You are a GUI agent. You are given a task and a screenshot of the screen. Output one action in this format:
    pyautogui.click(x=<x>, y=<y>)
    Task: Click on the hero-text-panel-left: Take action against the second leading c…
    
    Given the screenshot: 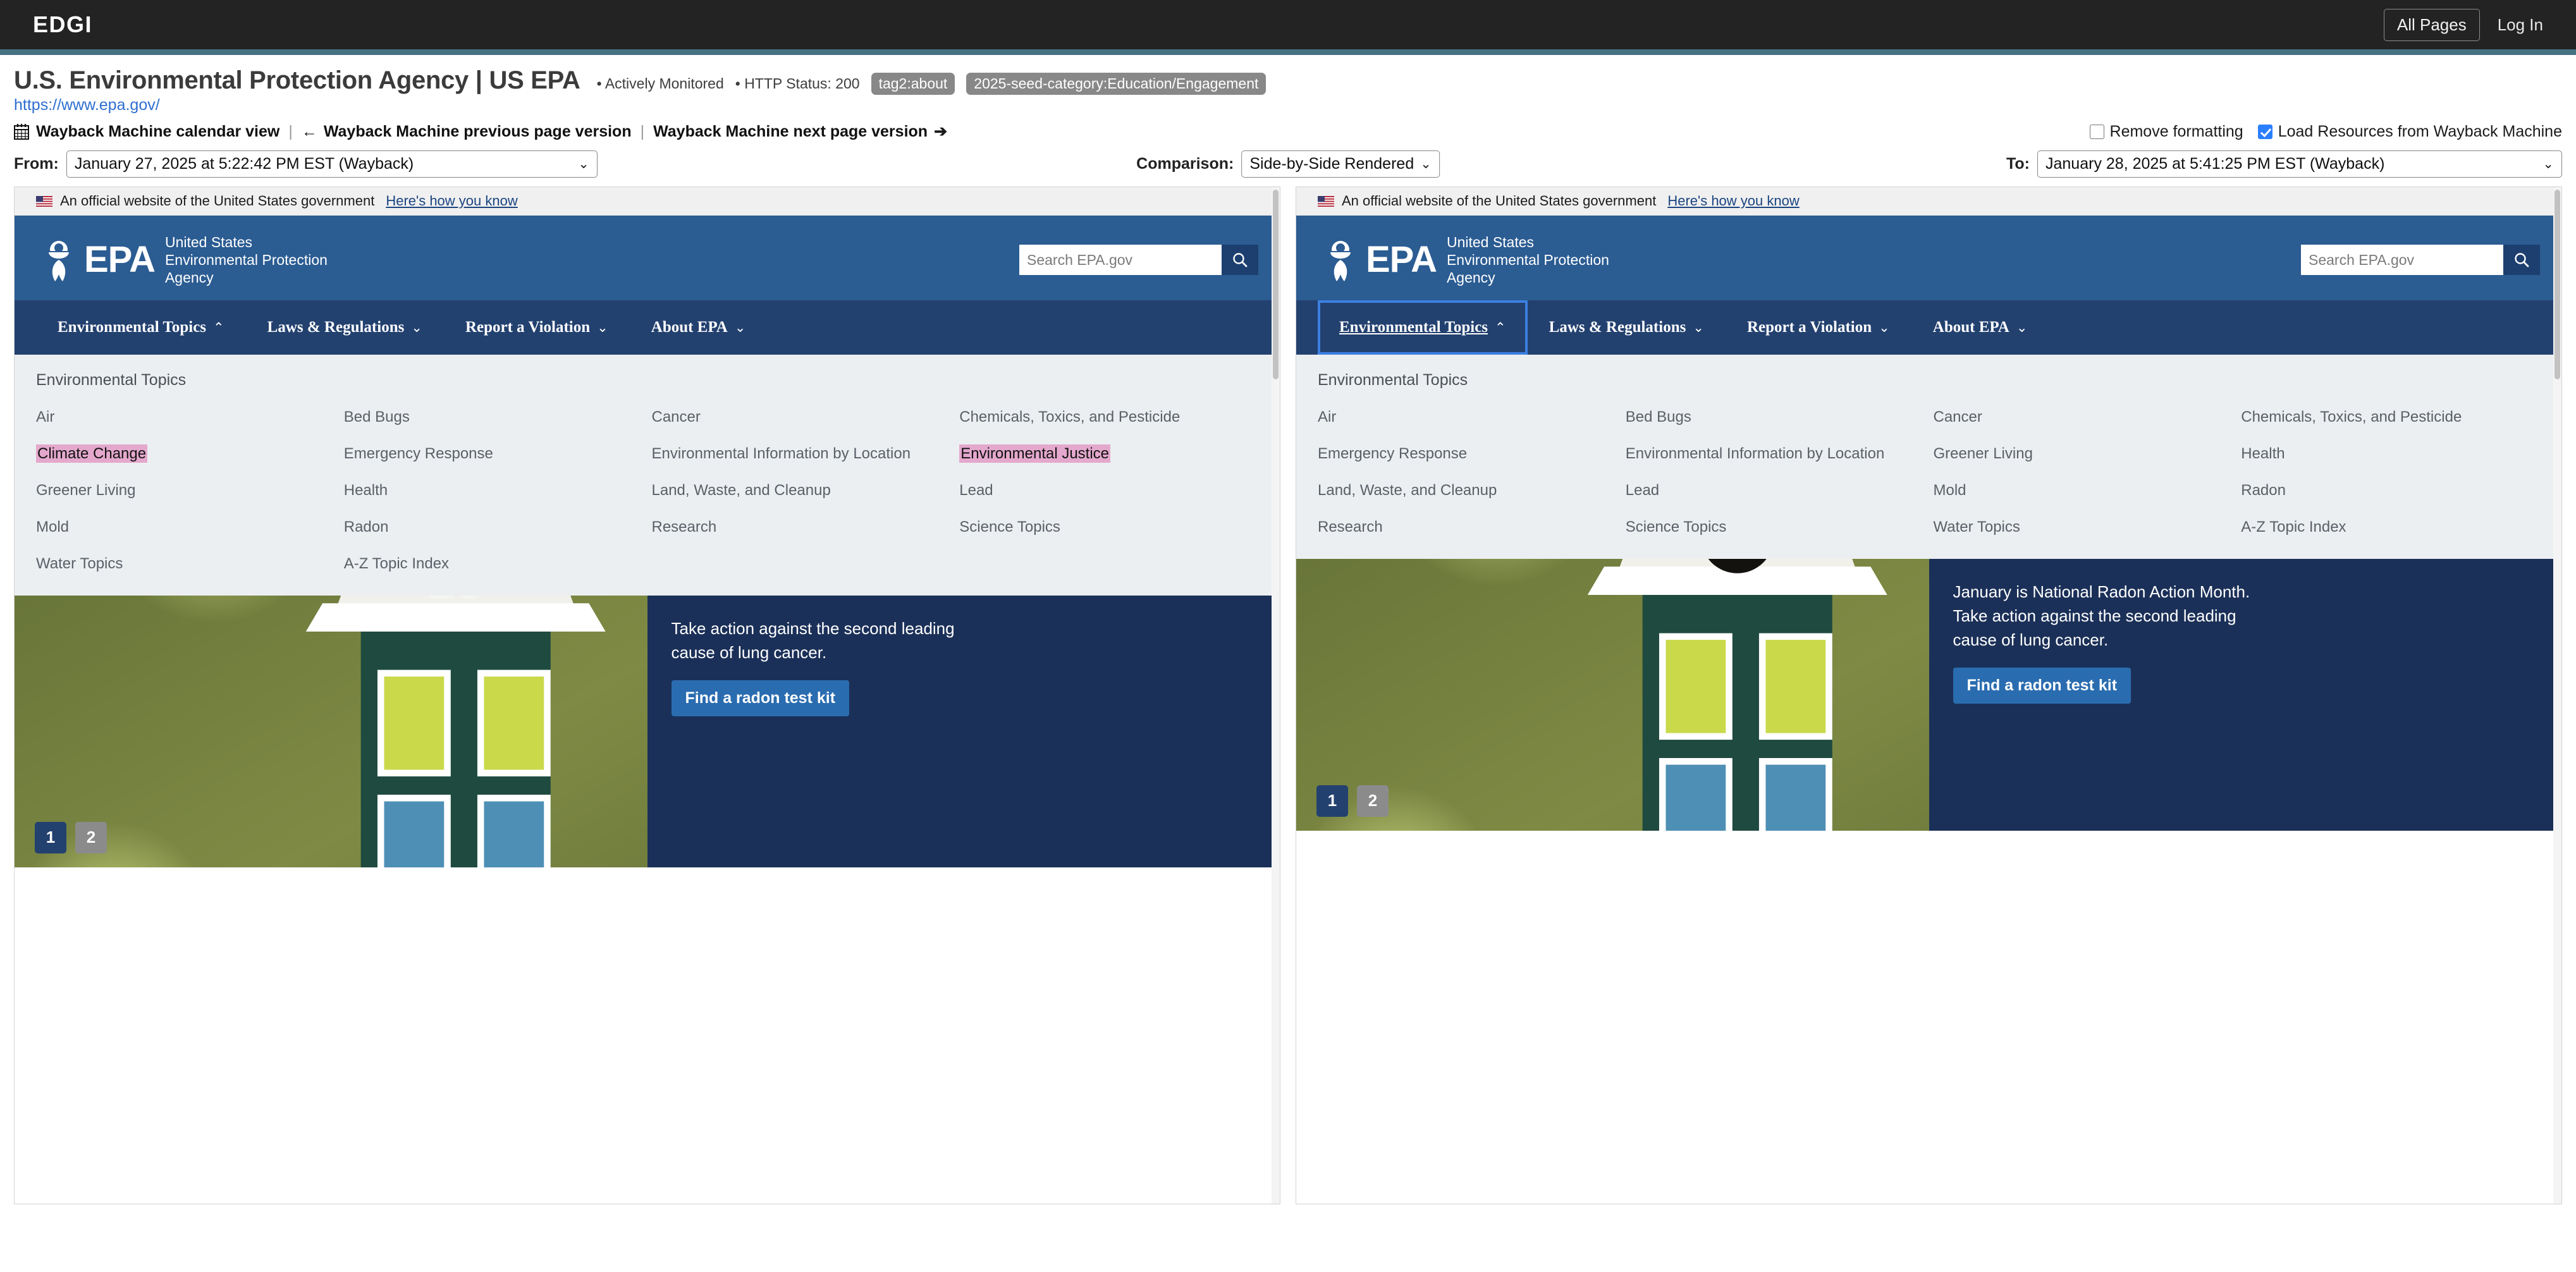 What is the action you would take?
    pyautogui.click(x=963, y=731)
    